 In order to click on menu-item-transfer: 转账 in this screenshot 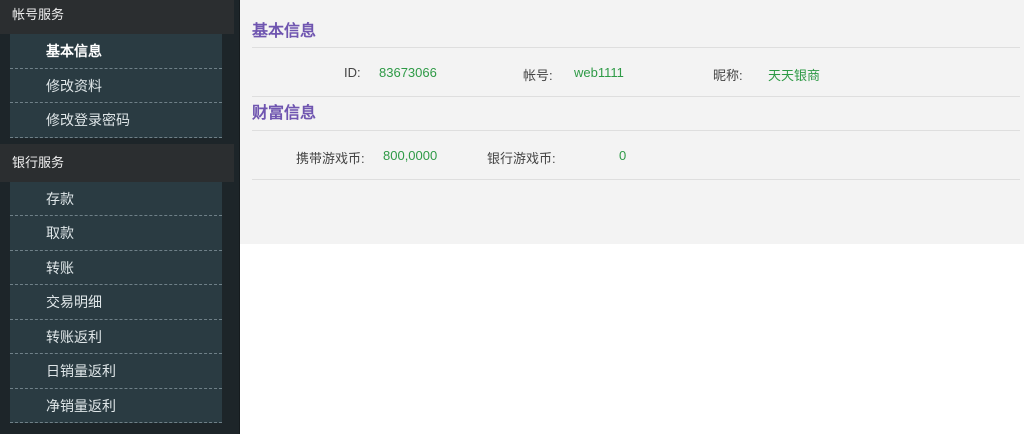, I will do `click(116, 267)`.